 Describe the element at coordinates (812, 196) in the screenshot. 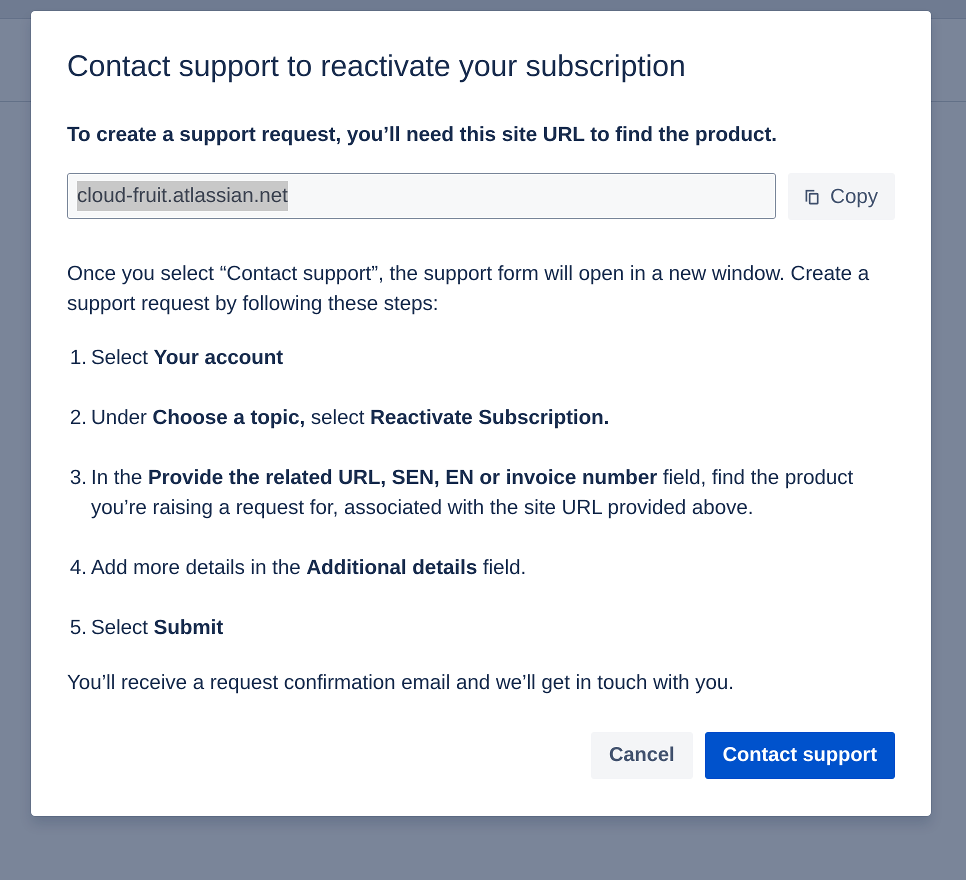

I see `copy-icon` at that location.